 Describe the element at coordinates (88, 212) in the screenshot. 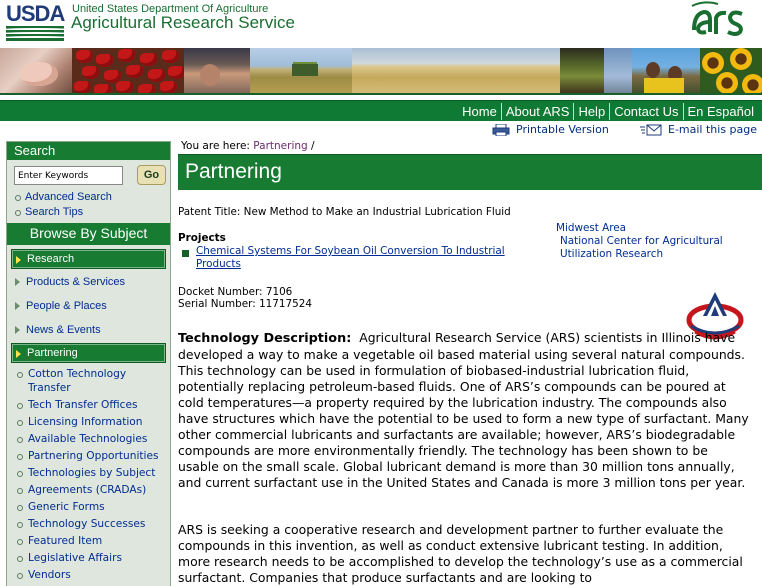

I see `search-tips-link: Search Tips` at that location.